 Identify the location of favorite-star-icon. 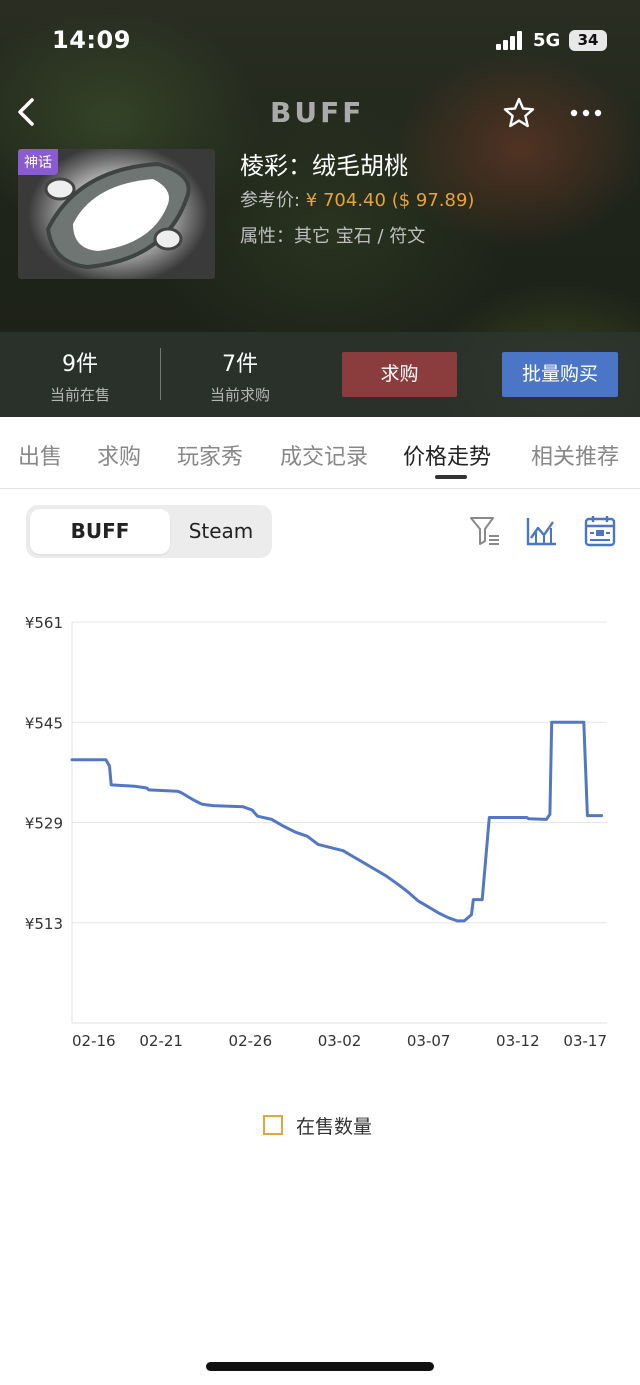
(519, 113).